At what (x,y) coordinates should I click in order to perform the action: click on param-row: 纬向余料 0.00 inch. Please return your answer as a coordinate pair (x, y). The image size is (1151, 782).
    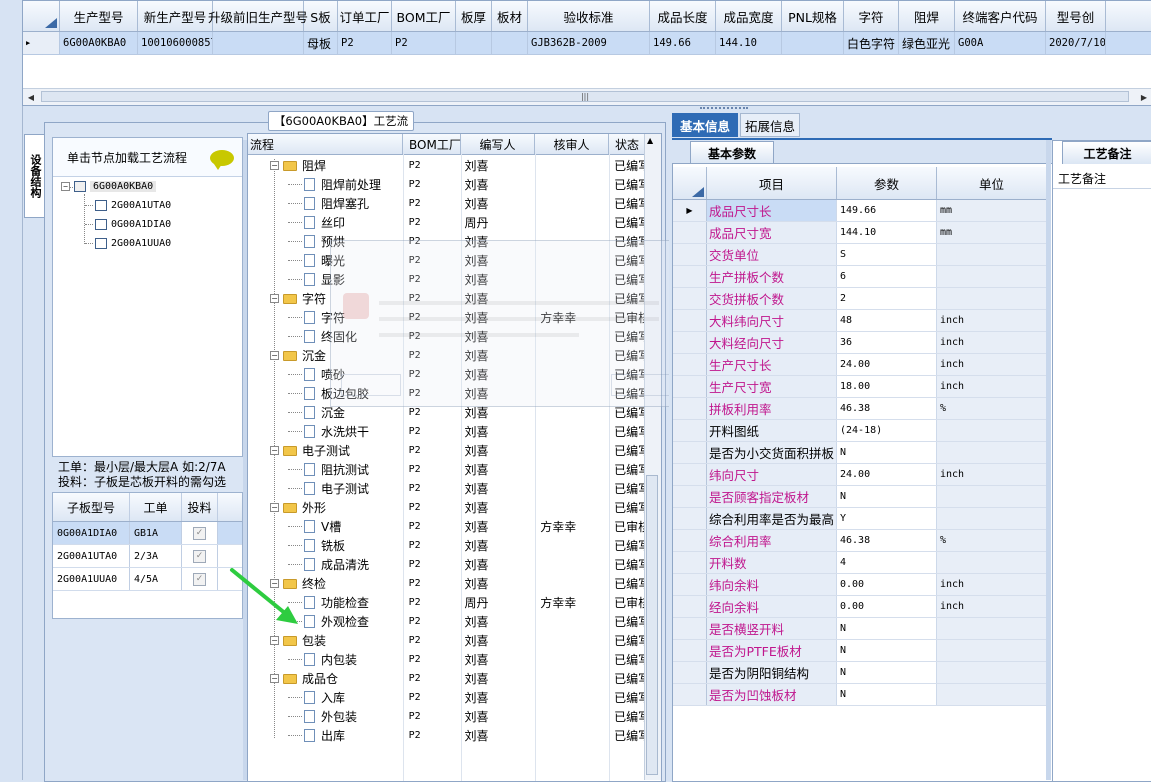
    Looking at the image, I should click on (860, 585).